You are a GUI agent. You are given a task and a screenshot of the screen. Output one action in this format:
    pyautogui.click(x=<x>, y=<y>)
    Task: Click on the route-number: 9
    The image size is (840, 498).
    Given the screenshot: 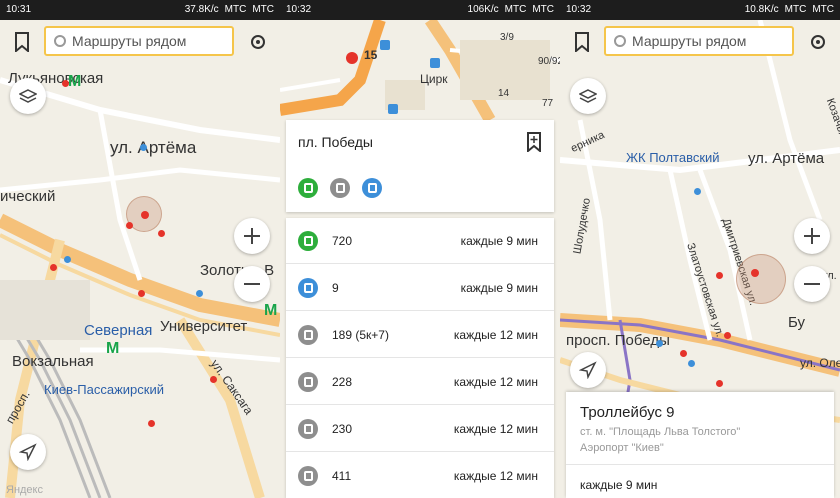 What is the action you would take?
    pyautogui.click(x=335, y=287)
    